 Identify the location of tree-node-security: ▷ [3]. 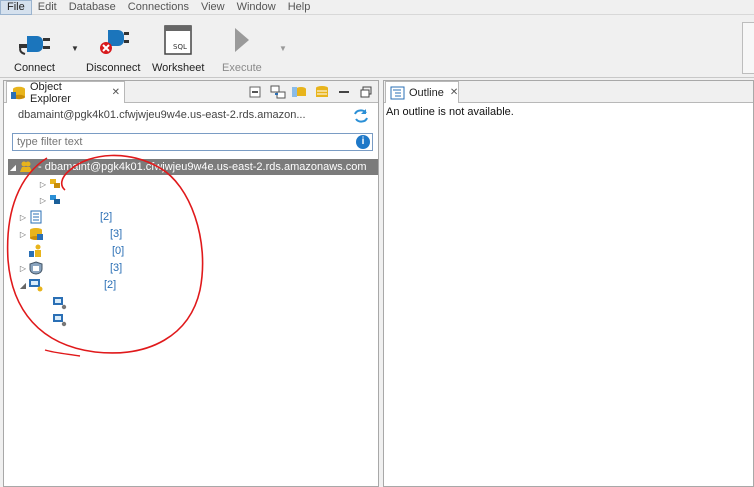
(70, 268).